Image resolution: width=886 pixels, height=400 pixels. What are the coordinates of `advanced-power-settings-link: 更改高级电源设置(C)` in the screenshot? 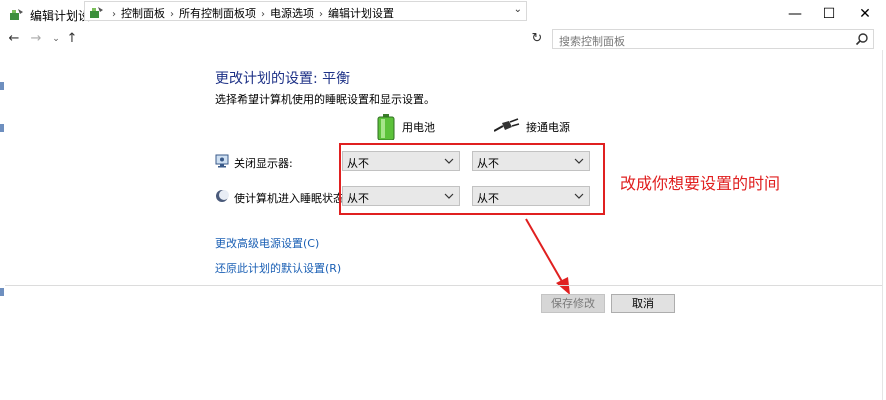 It's located at (267, 243).